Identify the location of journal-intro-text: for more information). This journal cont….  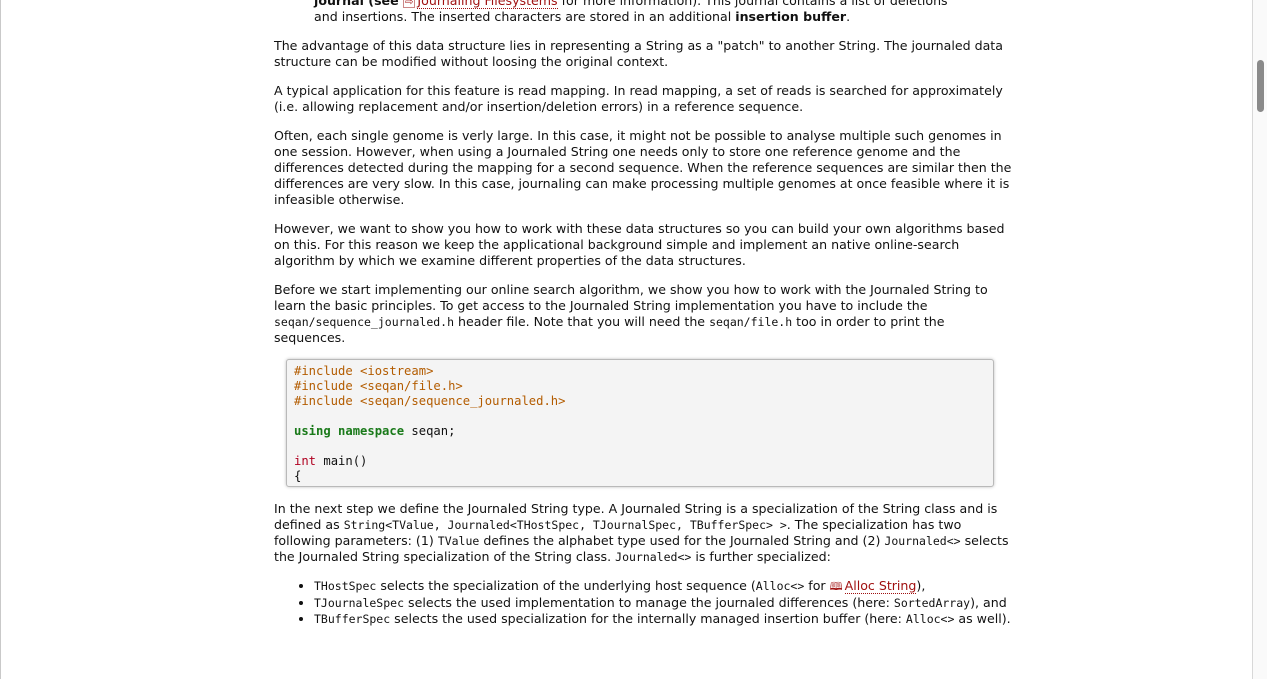
(752, 4).